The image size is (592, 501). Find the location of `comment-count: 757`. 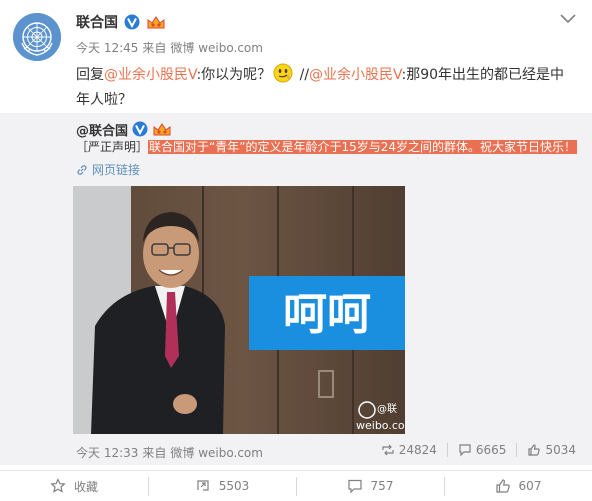

comment-count: 757 is located at coordinates (382, 486).